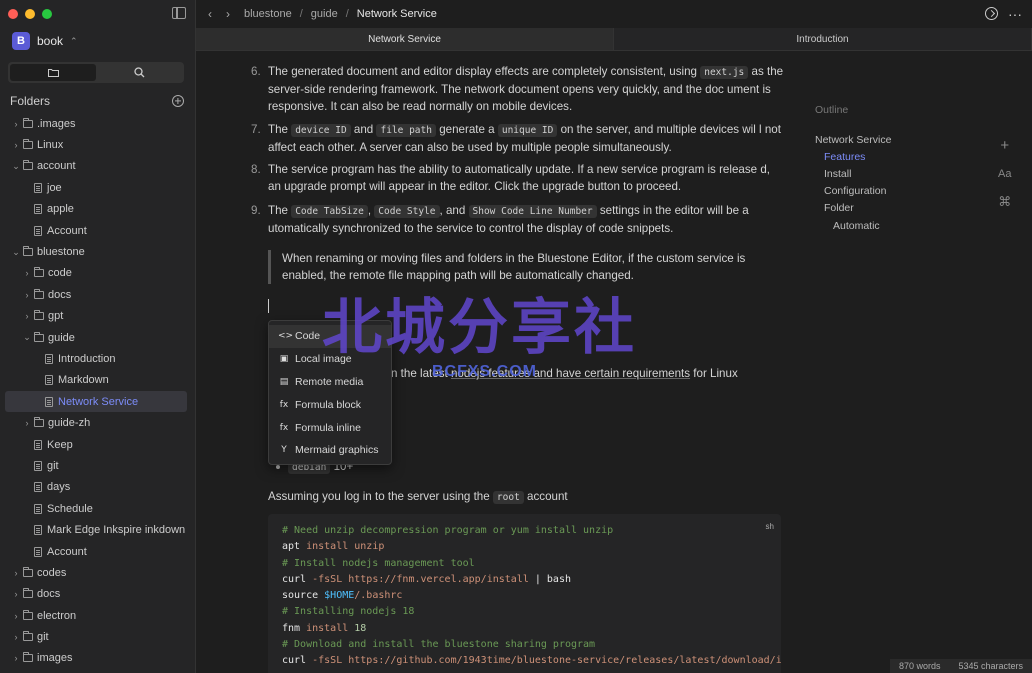 This screenshot has height=673, width=1032. I want to click on formula-icon: fx, so click(284, 404).